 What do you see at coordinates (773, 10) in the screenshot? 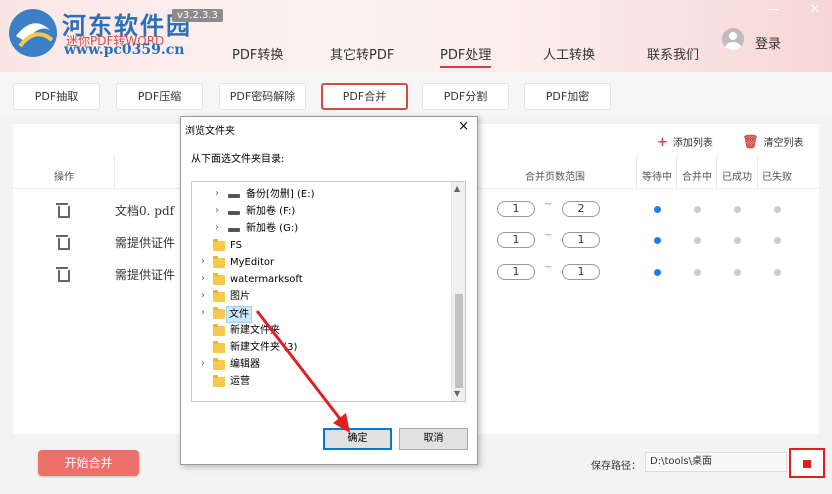
I see `minimize-icon: —` at bounding box center [773, 10].